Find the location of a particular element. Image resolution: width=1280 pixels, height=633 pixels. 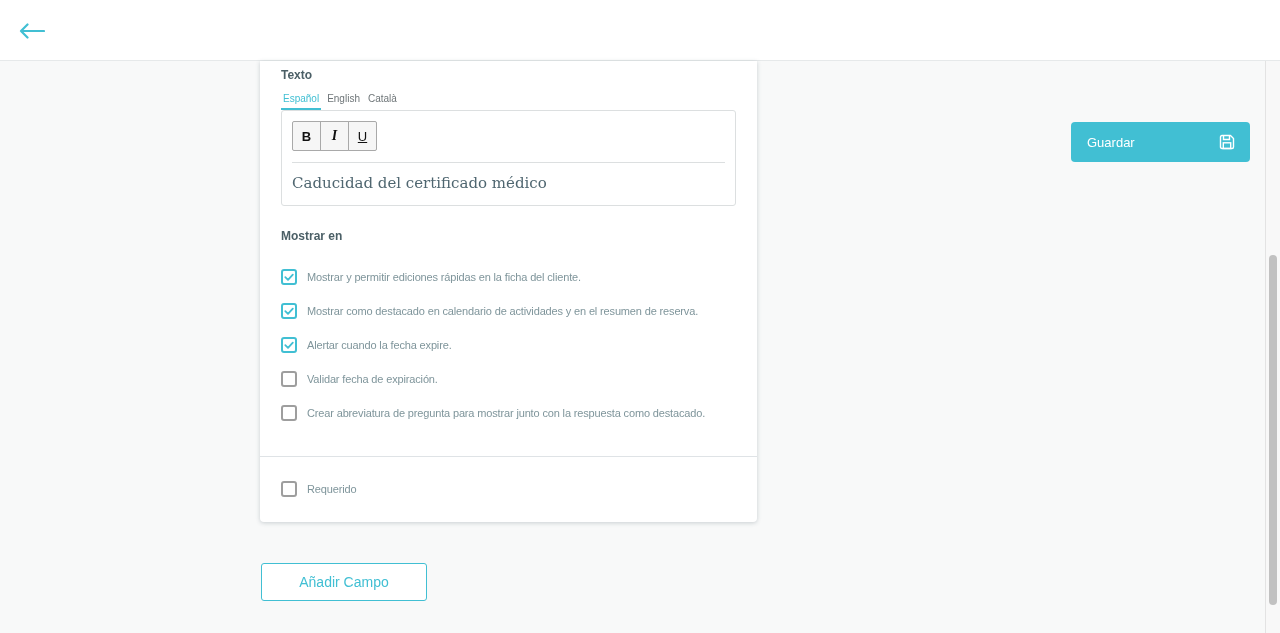

language-tab: Català is located at coordinates (382, 100).